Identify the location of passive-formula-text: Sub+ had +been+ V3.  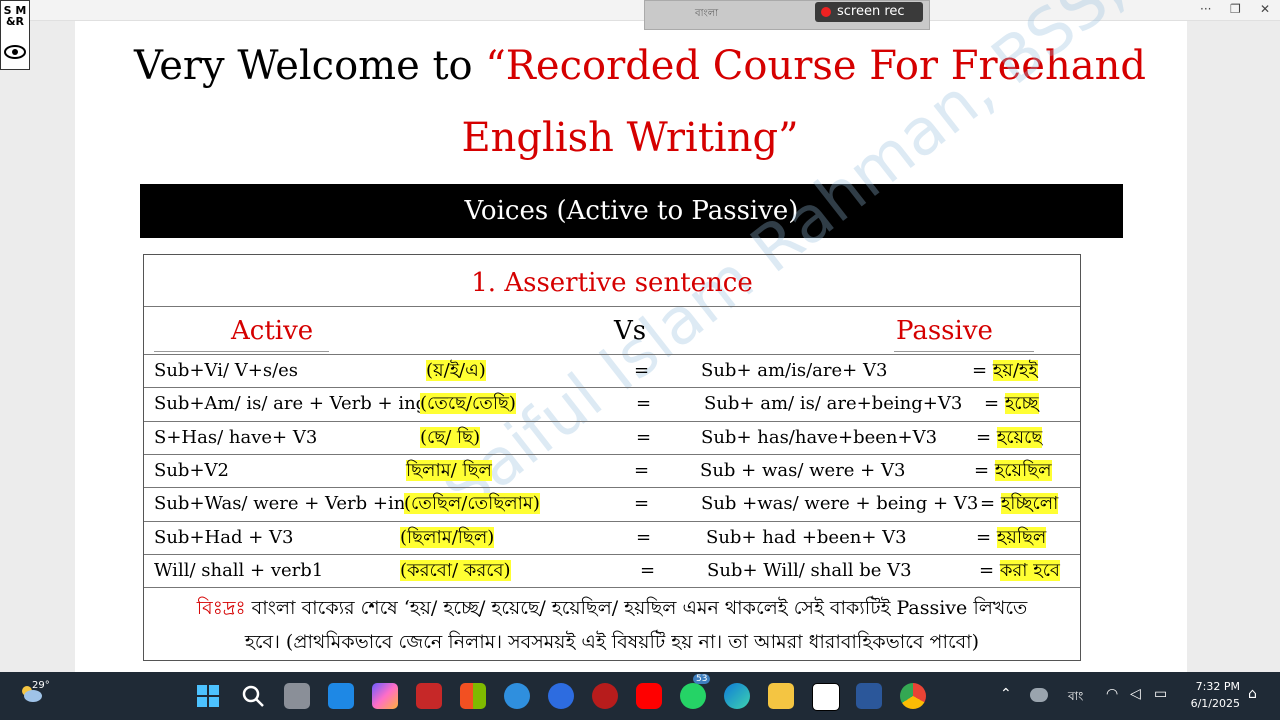
(806, 537).